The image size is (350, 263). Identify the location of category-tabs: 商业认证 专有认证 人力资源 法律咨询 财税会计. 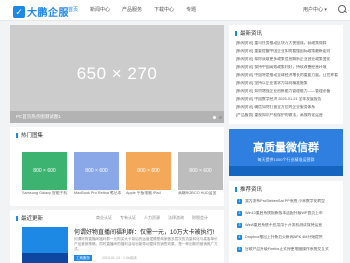
(156, 218).